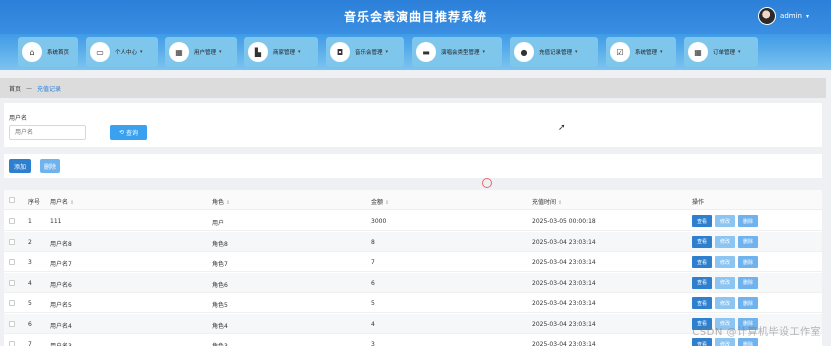 This screenshot has width=831, height=346. I want to click on add-button: 添加, so click(20, 166).